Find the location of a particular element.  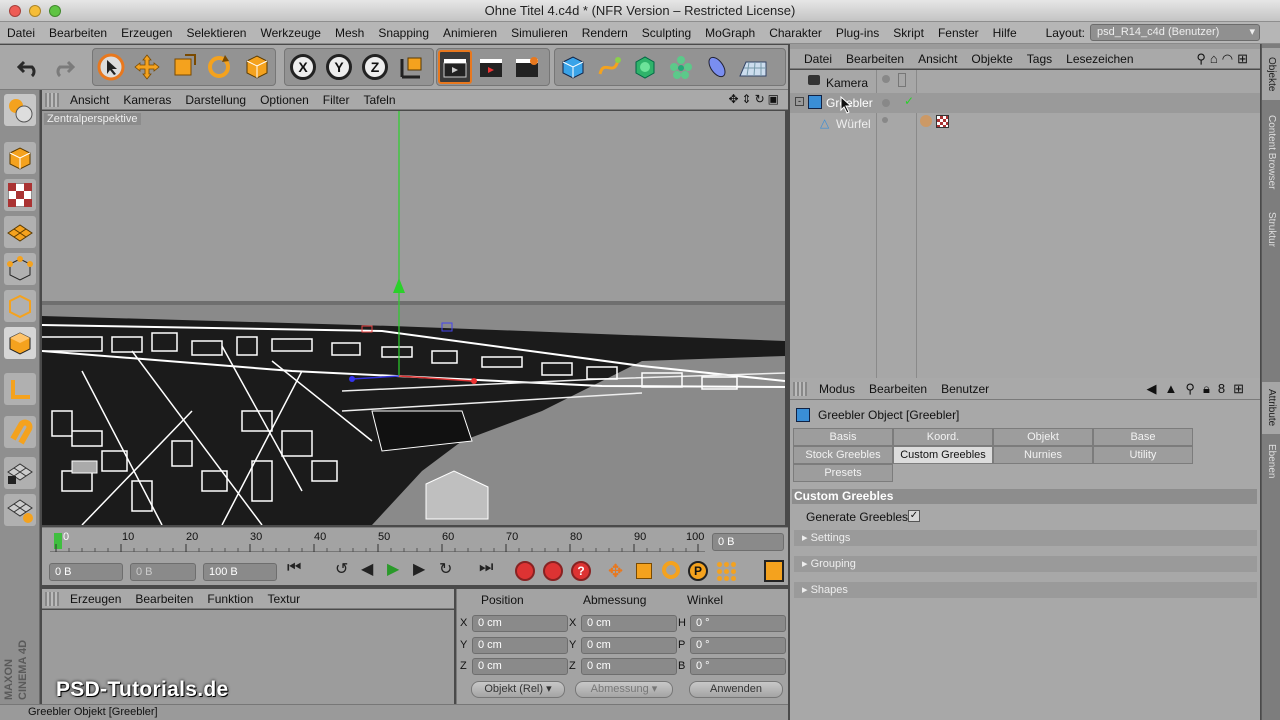

floor-object-button is located at coordinates (753, 67).